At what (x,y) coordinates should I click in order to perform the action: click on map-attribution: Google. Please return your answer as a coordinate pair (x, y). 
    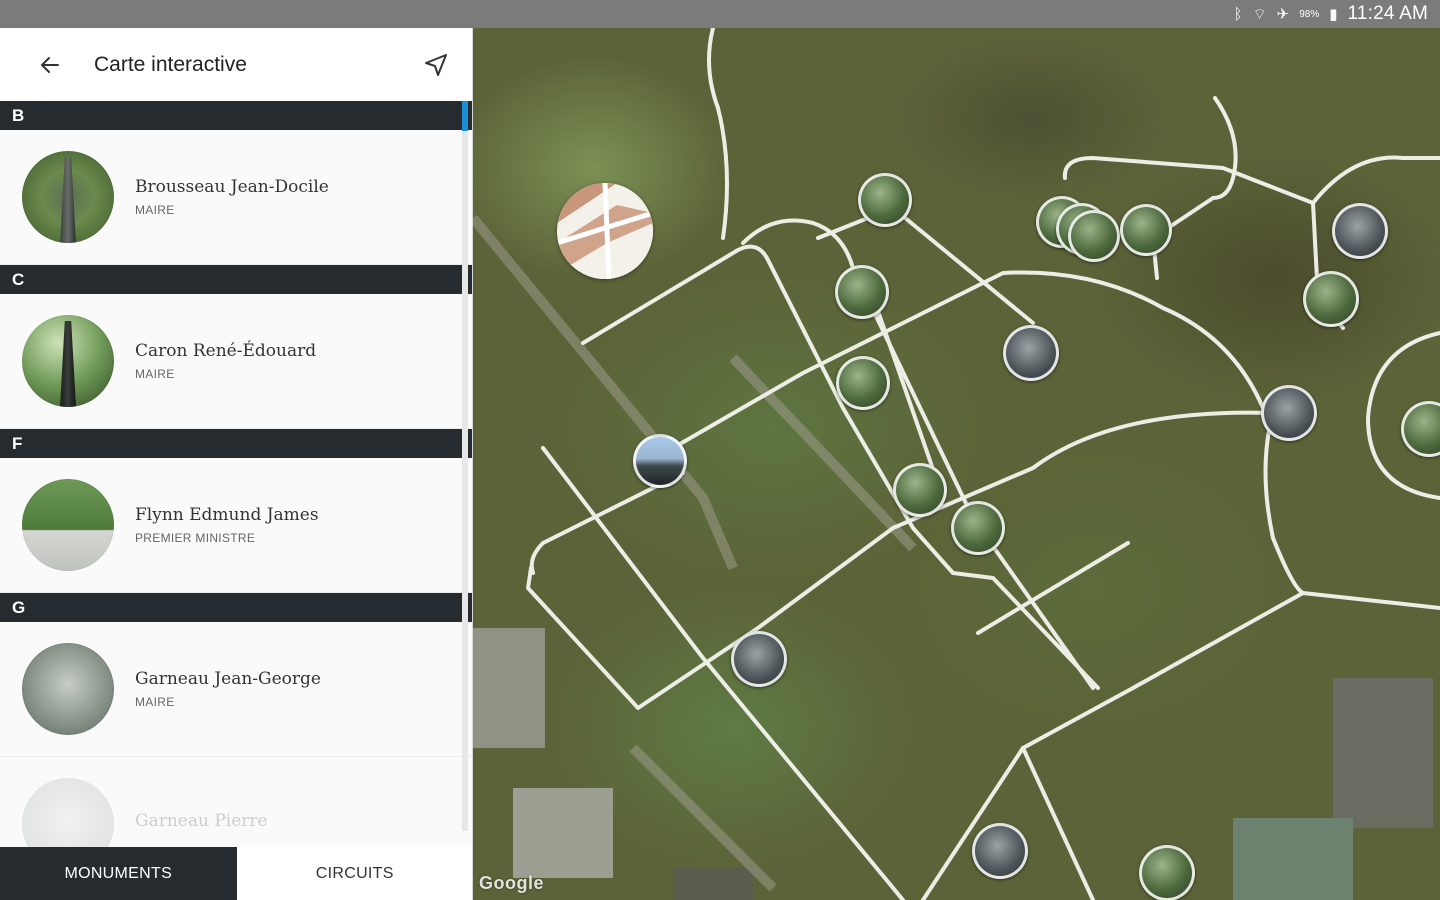
    Looking at the image, I should click on (511, 883).